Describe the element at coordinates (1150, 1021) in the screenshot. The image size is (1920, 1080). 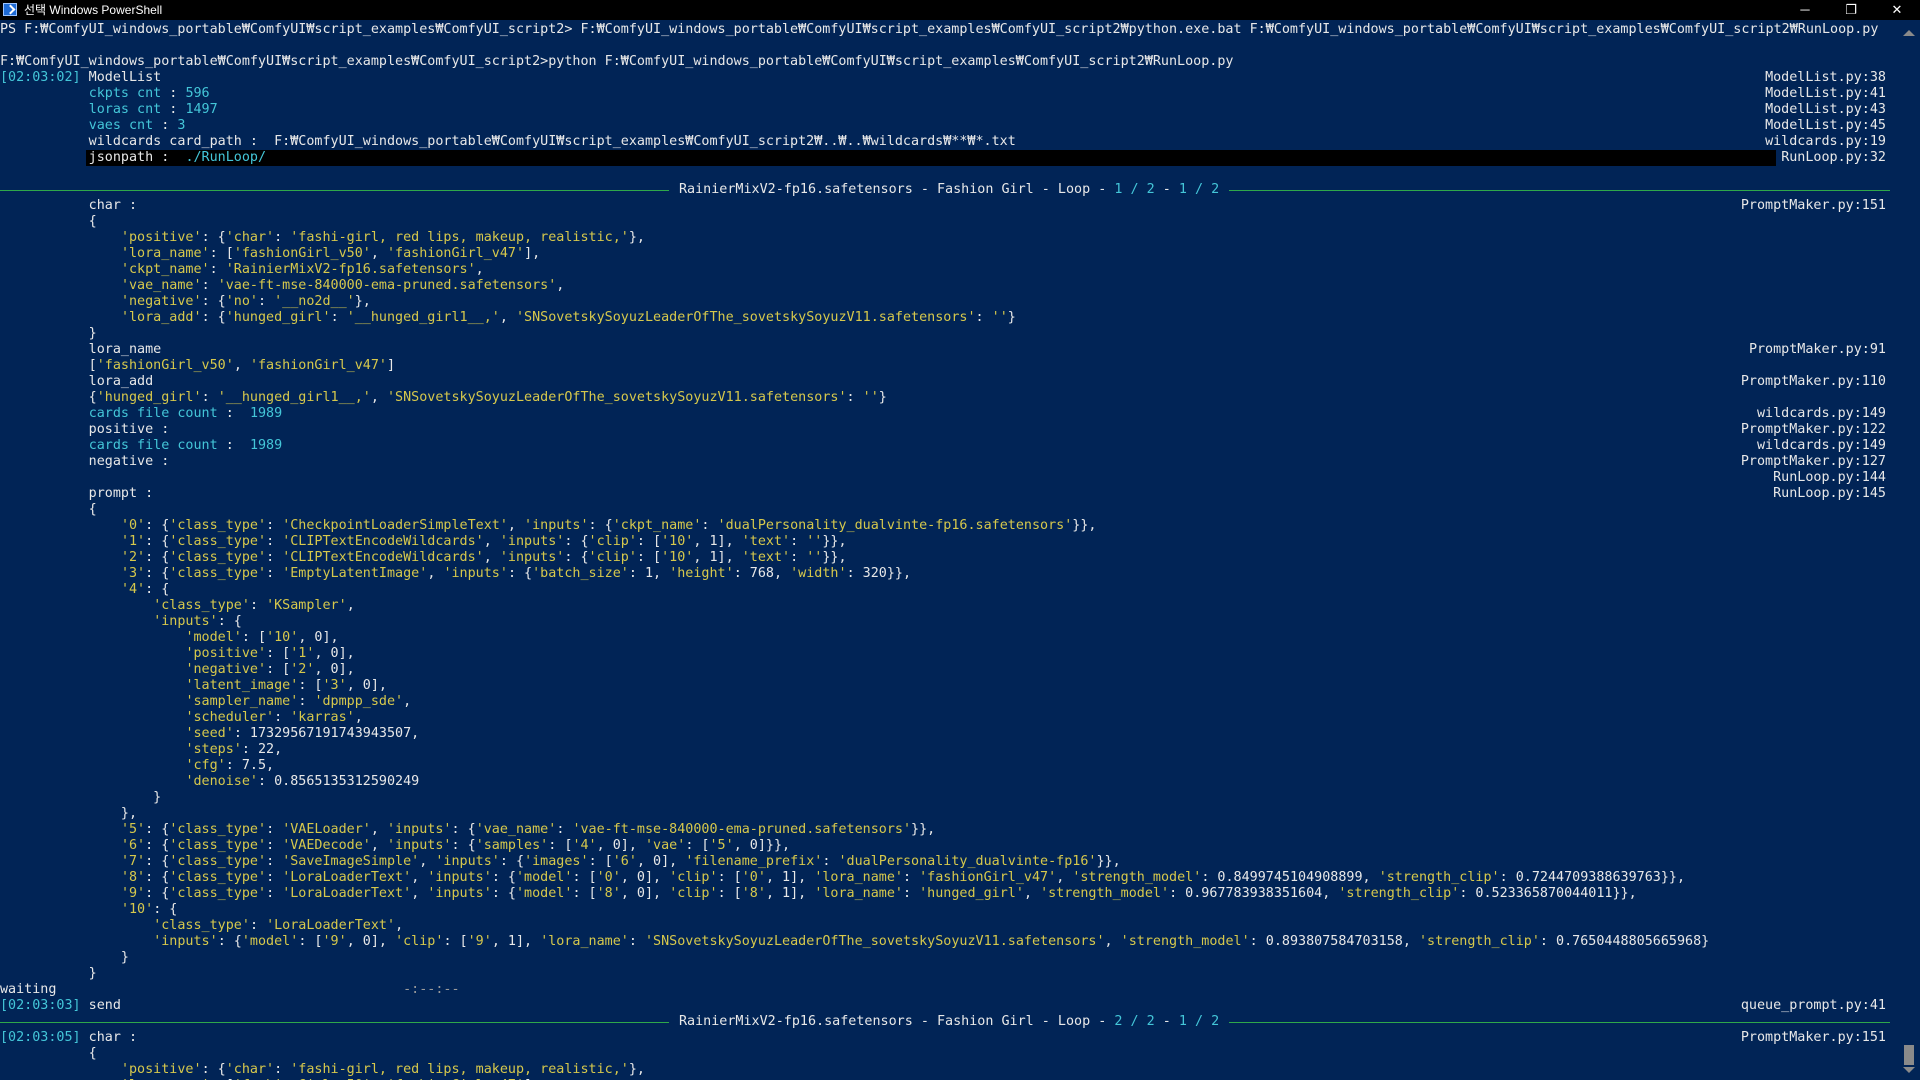
I see `text-segment: 2` at that location.